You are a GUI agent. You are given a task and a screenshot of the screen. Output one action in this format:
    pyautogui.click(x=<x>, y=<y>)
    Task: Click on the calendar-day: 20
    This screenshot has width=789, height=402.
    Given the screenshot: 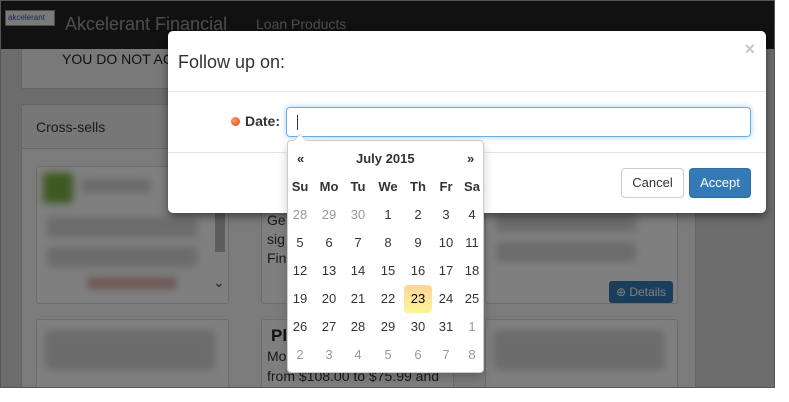 What is the action you would take?
    pyautogui.click(x=329, y=299)
    